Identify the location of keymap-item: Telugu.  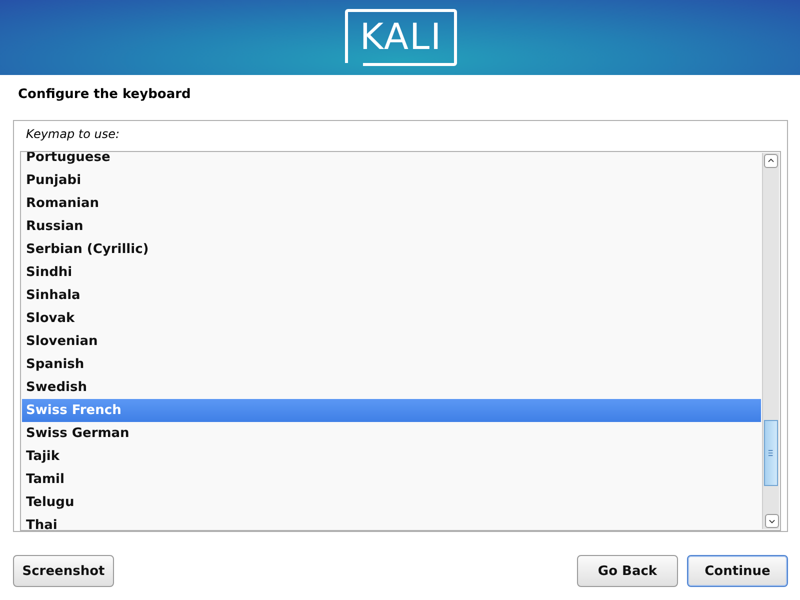
(391, 502).